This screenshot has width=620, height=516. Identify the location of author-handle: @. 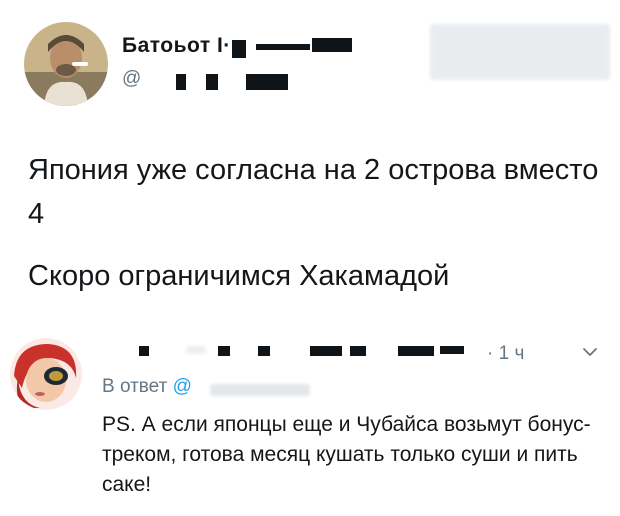
(131, 79).